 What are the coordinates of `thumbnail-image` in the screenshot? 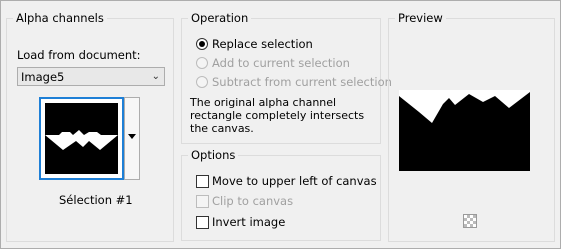 It's located at (81, 138).